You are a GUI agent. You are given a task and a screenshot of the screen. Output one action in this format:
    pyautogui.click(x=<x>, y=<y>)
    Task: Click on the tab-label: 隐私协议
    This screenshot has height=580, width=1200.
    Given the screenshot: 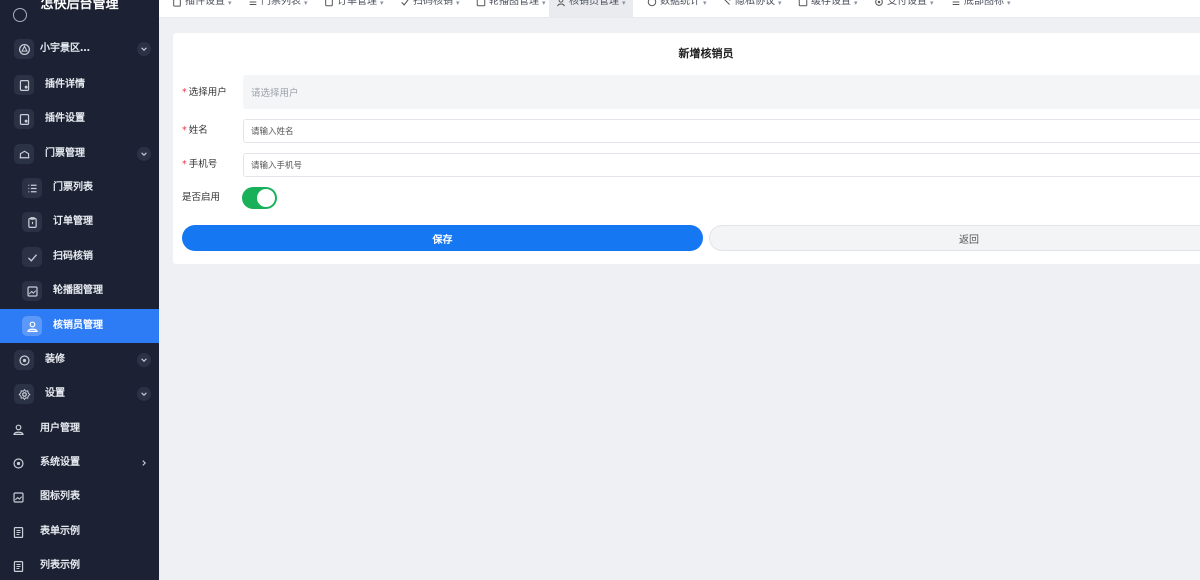 What is the action you would take?
    pyautogui.click(x=755, y=3)
    